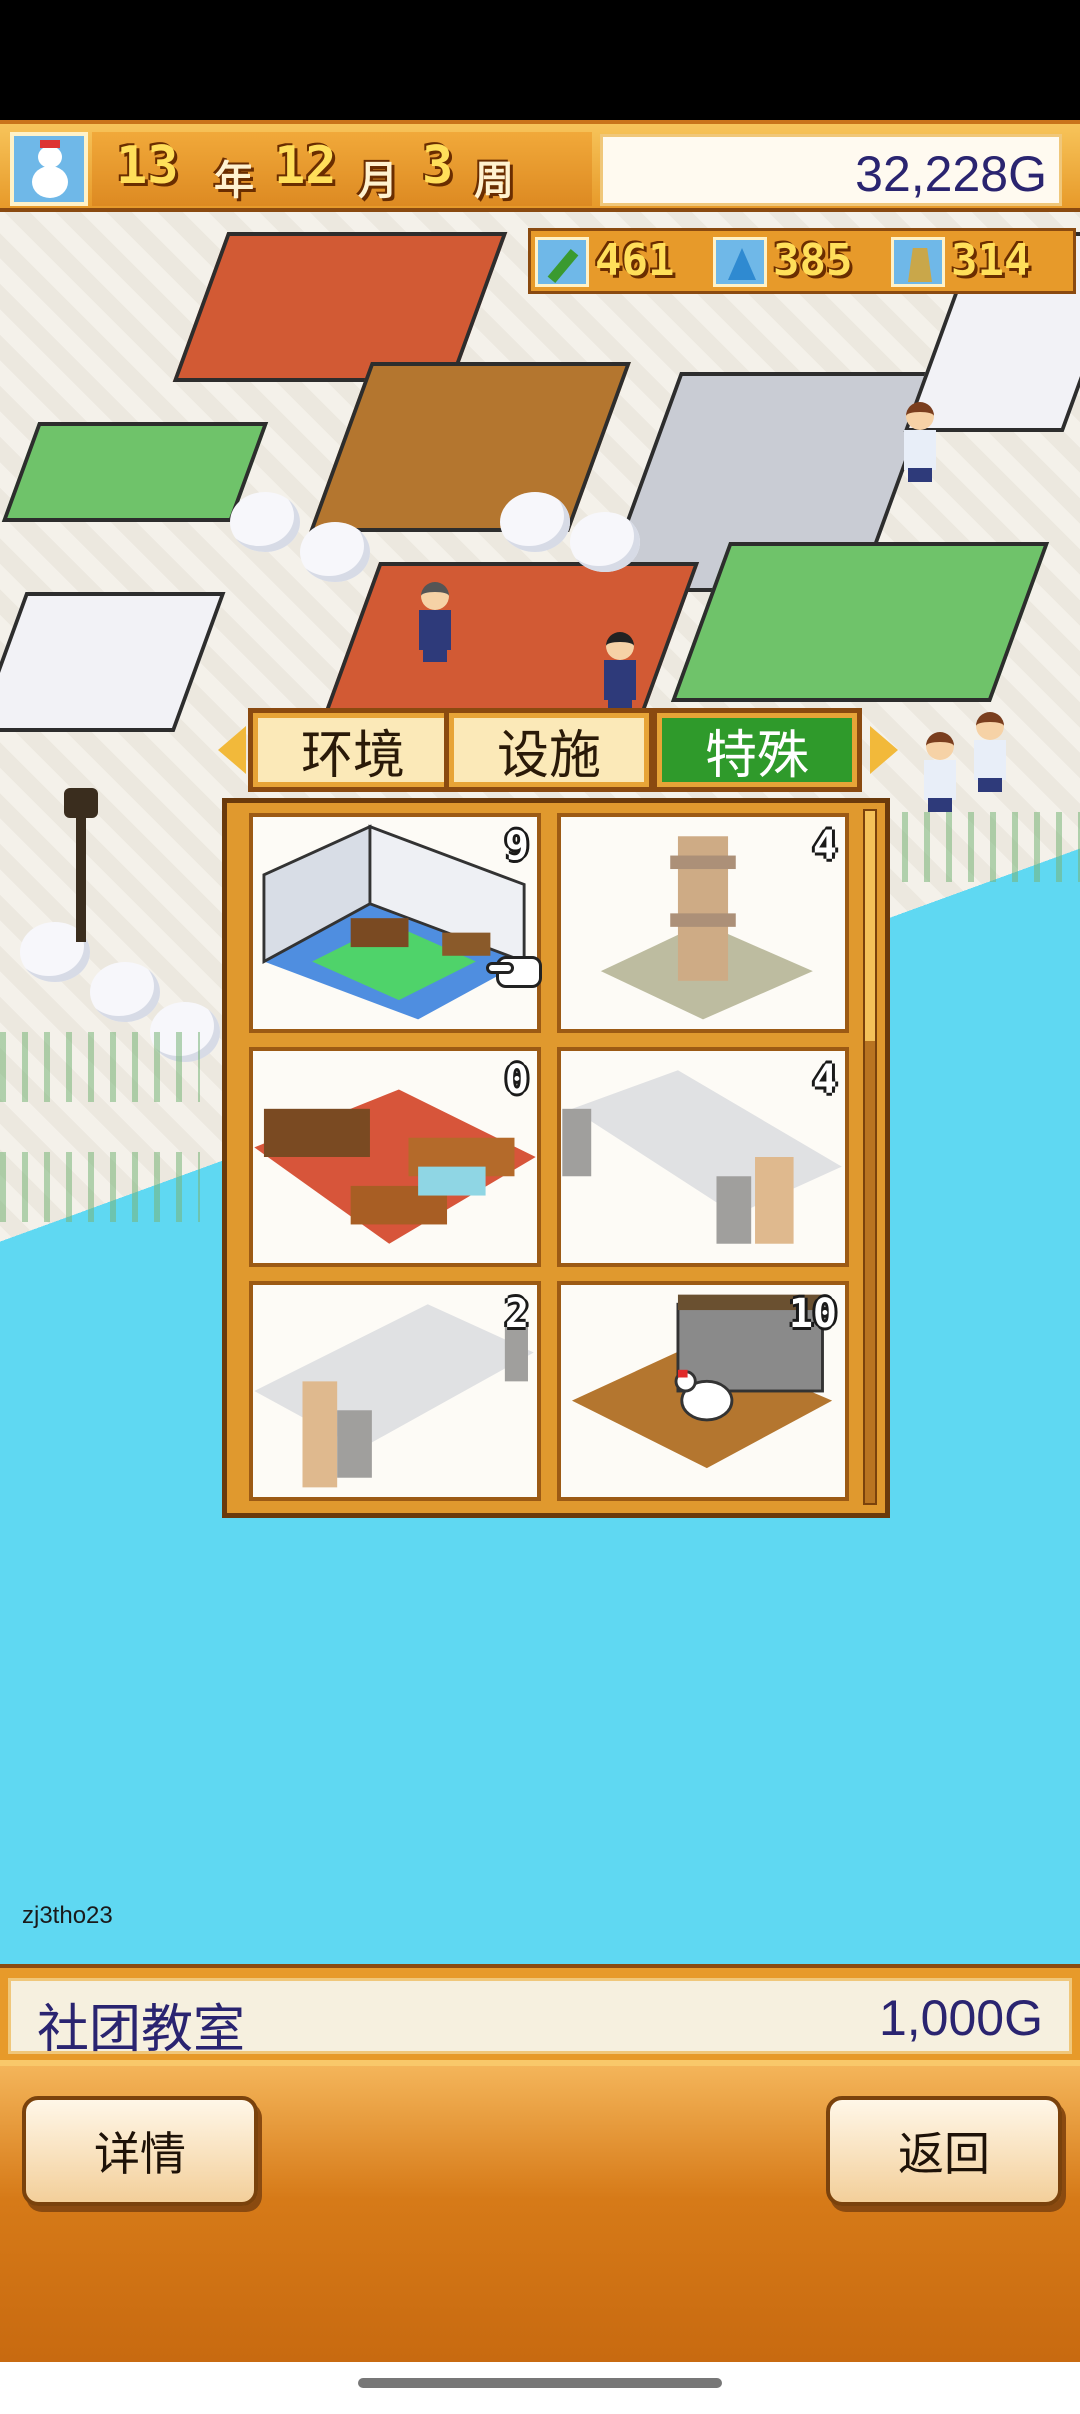 The image size is (1080, 2414). I want to click on build-item-card: 10, so click(703, 1391).